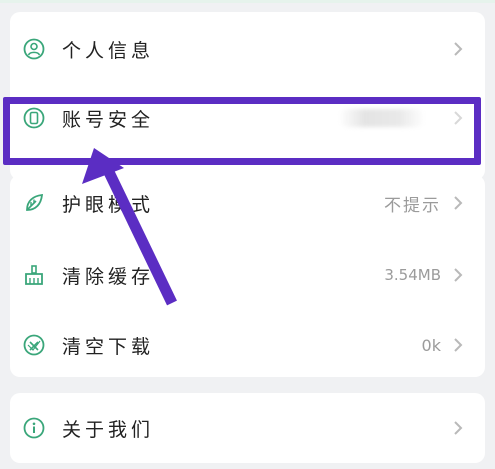 Image resolution: width=495 pixels, height=469 pixels. What do you see at coordinates (412, 275) in the screenshot?
I see `settings-row-value: 3.54MB` at bounding box center [412, 275].